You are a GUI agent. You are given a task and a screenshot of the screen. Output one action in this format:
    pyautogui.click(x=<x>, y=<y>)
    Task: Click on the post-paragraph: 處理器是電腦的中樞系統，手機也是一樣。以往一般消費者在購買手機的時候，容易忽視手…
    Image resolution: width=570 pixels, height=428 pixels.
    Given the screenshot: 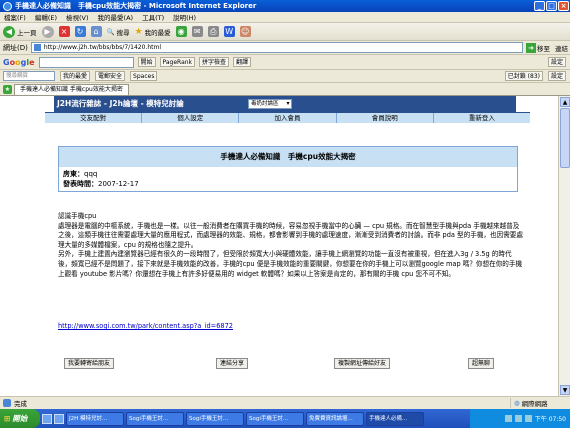 What is the action you would take?
    pyautogui.click(x=290, y=235)
    